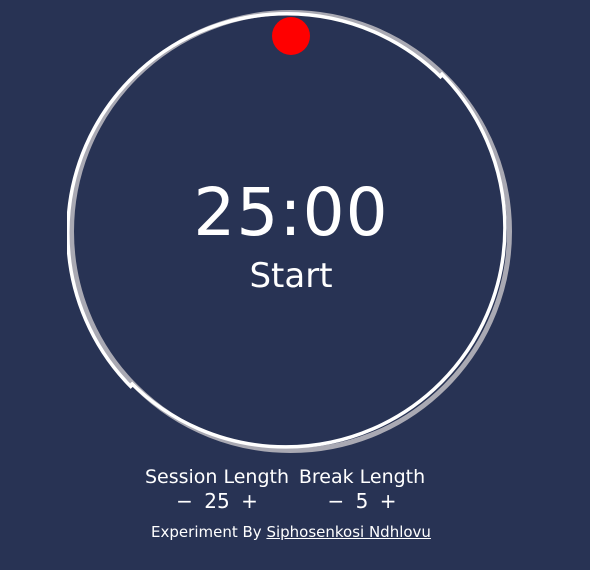  I want to click on session-length-value: 25, so click(217, 501).